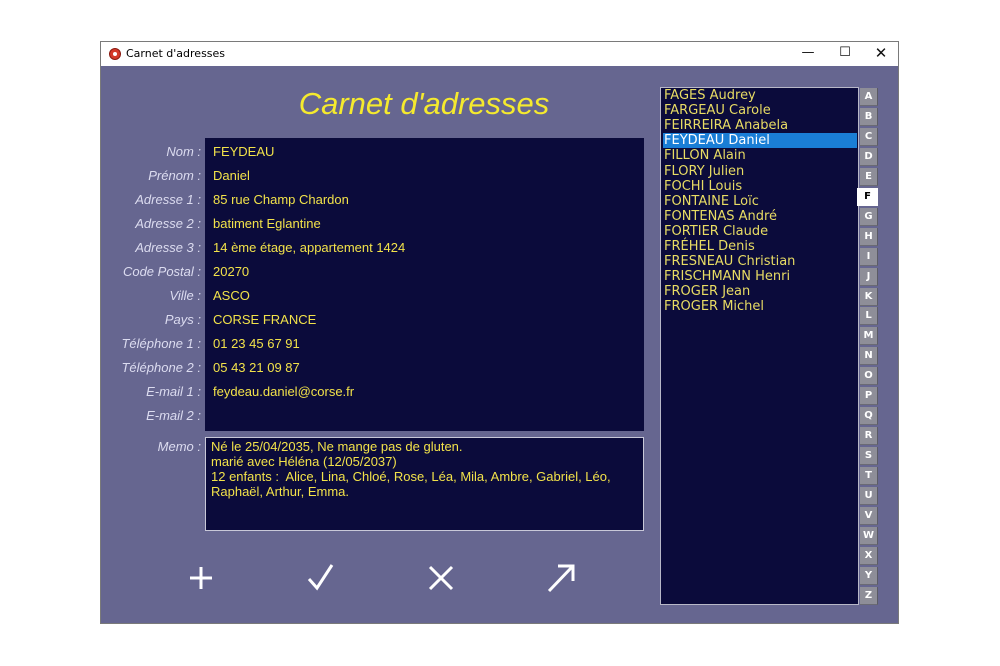  What do you see at coordinates (869, 156) in the screenshot?
I see `letter-tab-d: D` at bounding box center [869, 156].